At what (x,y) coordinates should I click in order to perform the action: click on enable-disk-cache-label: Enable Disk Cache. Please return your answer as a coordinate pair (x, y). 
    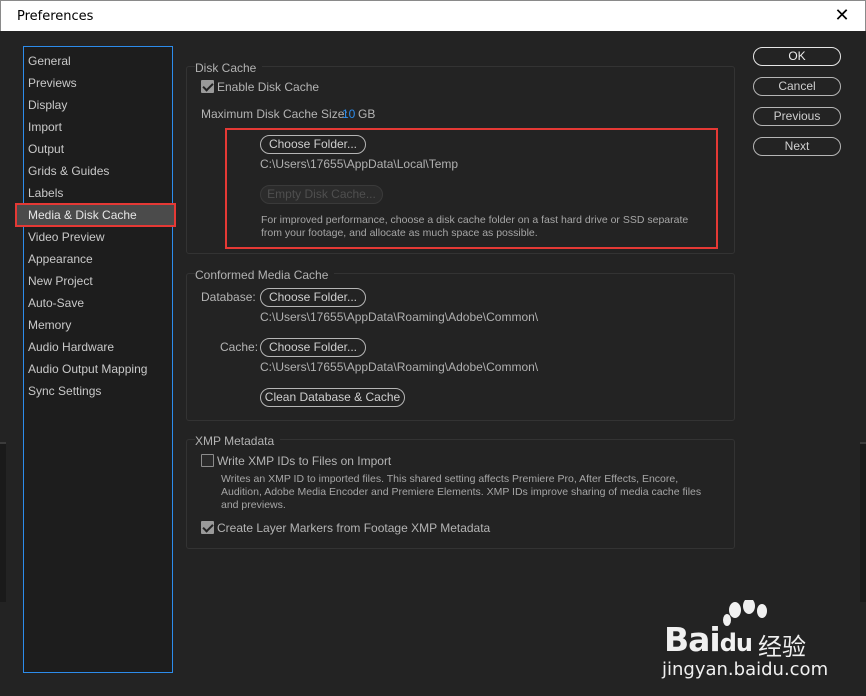
    Looking at the image, I should click on (268, 87).